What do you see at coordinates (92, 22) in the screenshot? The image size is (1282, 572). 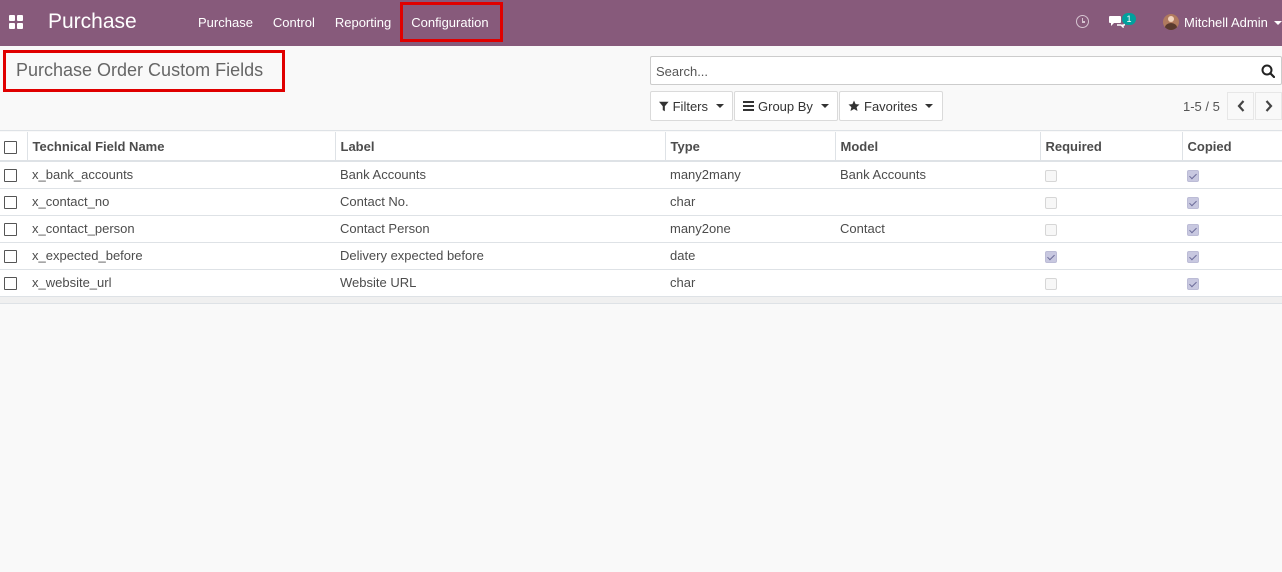 I see `app-title: Purchase` at bounding box center [92, 22].